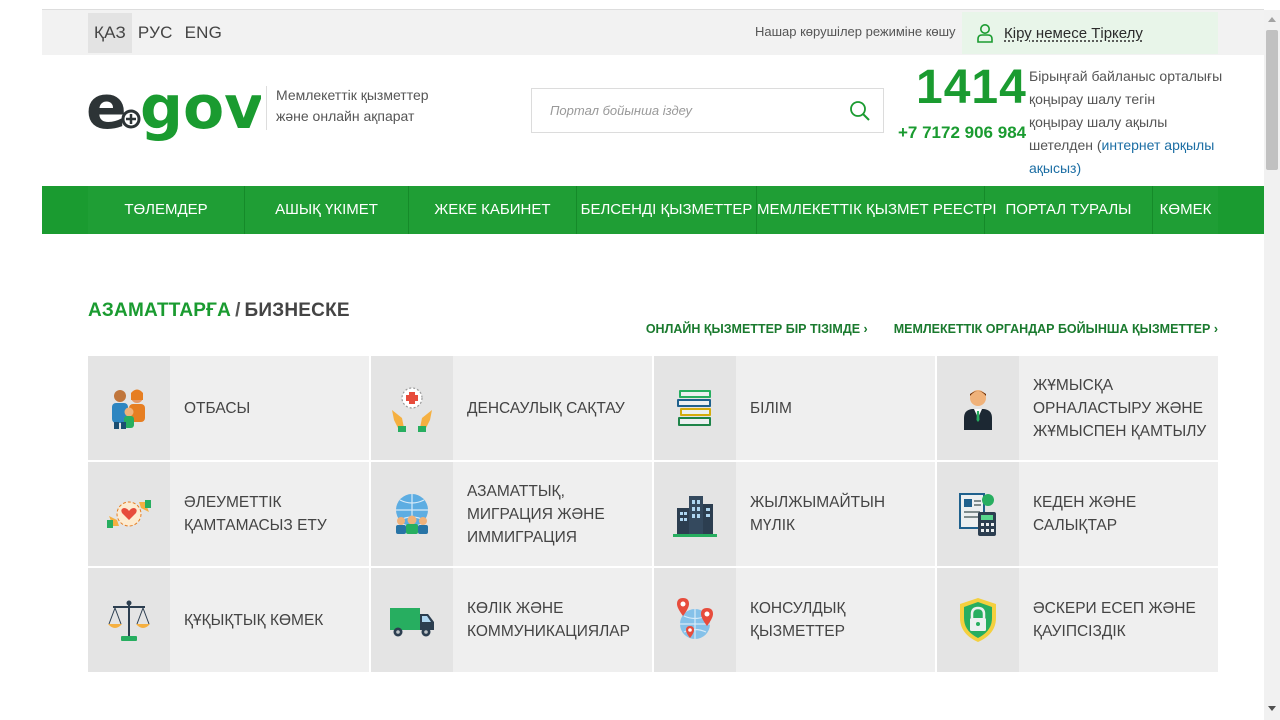 The image size is (1280, 720). Describe the element at coordinates (297, 310) in the screenshot. I see `business-tab: БИЗНЕСКЕ` at that location.